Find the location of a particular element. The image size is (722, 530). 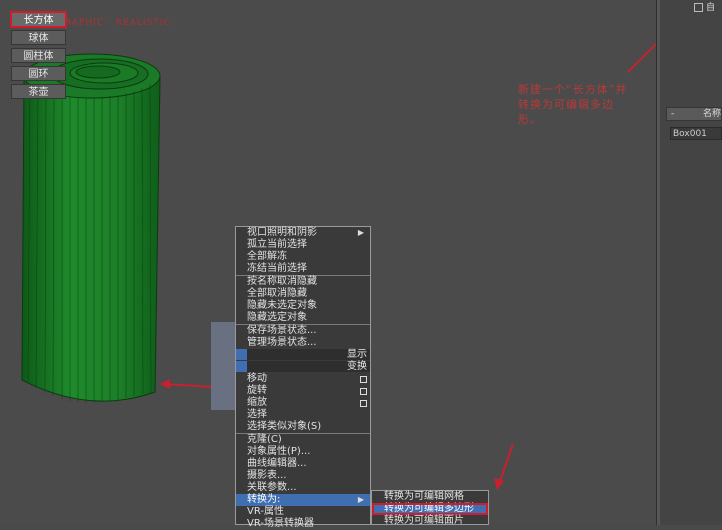

convert-to-submenu: 转换为可编辑网格 转换为可编辑多边形 转换为可编辑面片 is located at coordinates (430, 508).